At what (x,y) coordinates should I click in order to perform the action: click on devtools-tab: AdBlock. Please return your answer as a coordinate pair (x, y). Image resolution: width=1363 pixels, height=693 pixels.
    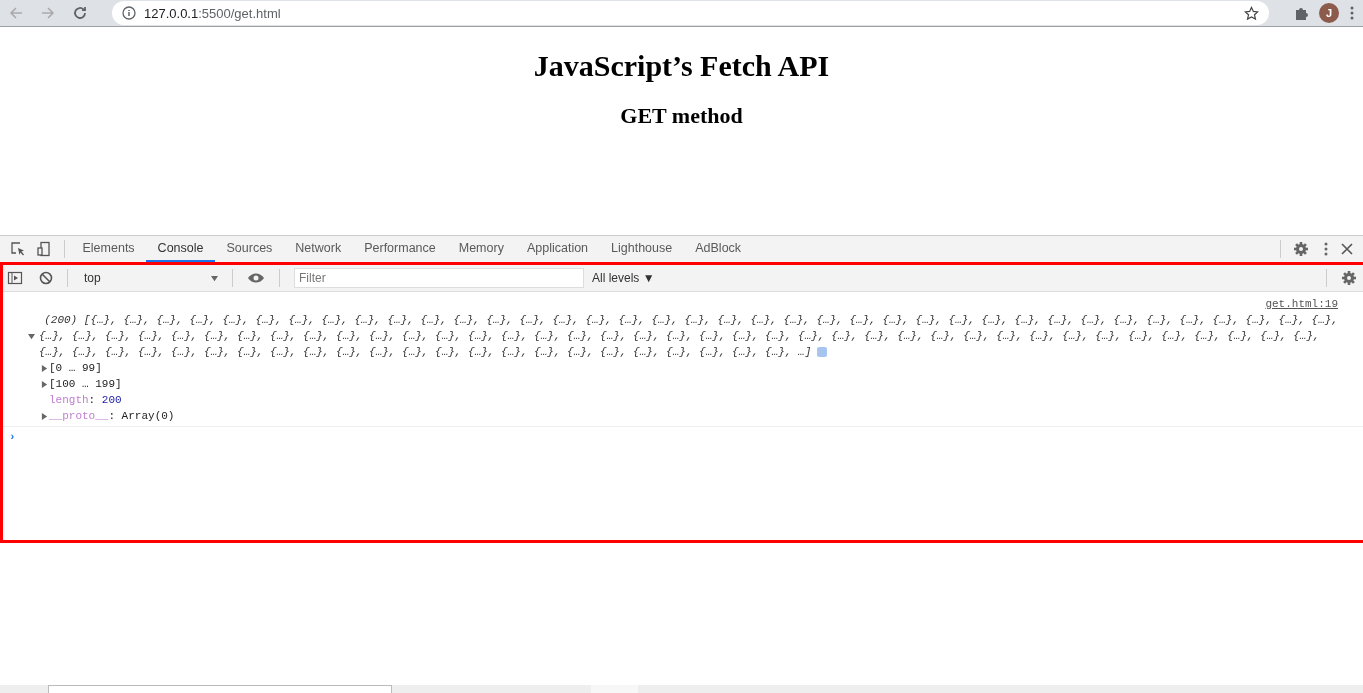
    Looking at the image, I should click on (718, 249).